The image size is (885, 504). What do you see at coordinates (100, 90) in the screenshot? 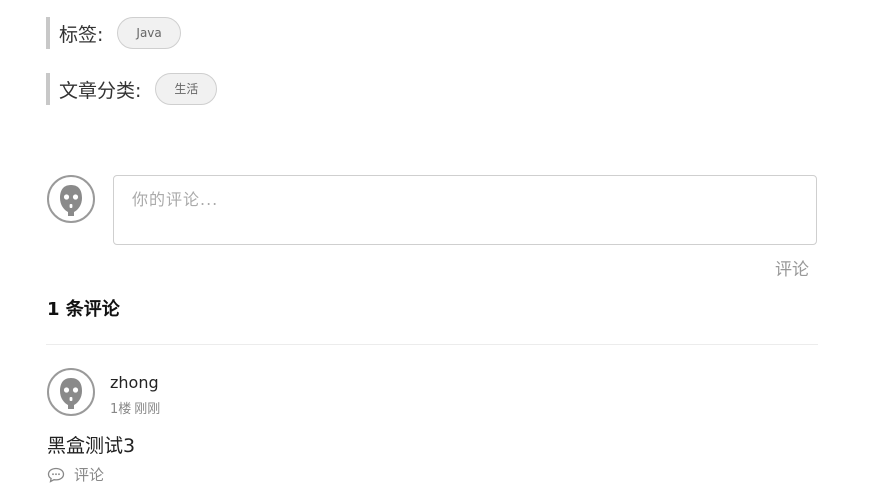
I see `category-label: 文章分类:` at bounding box center [100, 90].